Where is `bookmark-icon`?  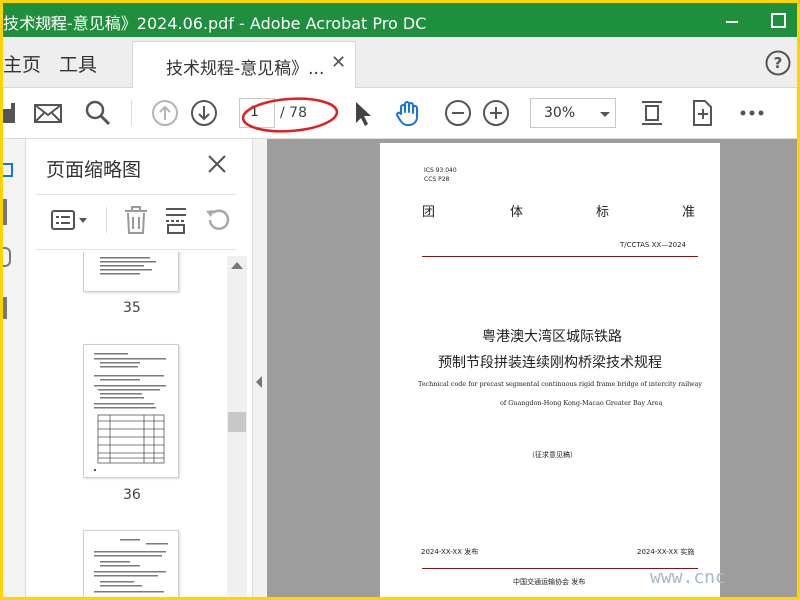
bookmark-icon is located at coordinates (5, 212).